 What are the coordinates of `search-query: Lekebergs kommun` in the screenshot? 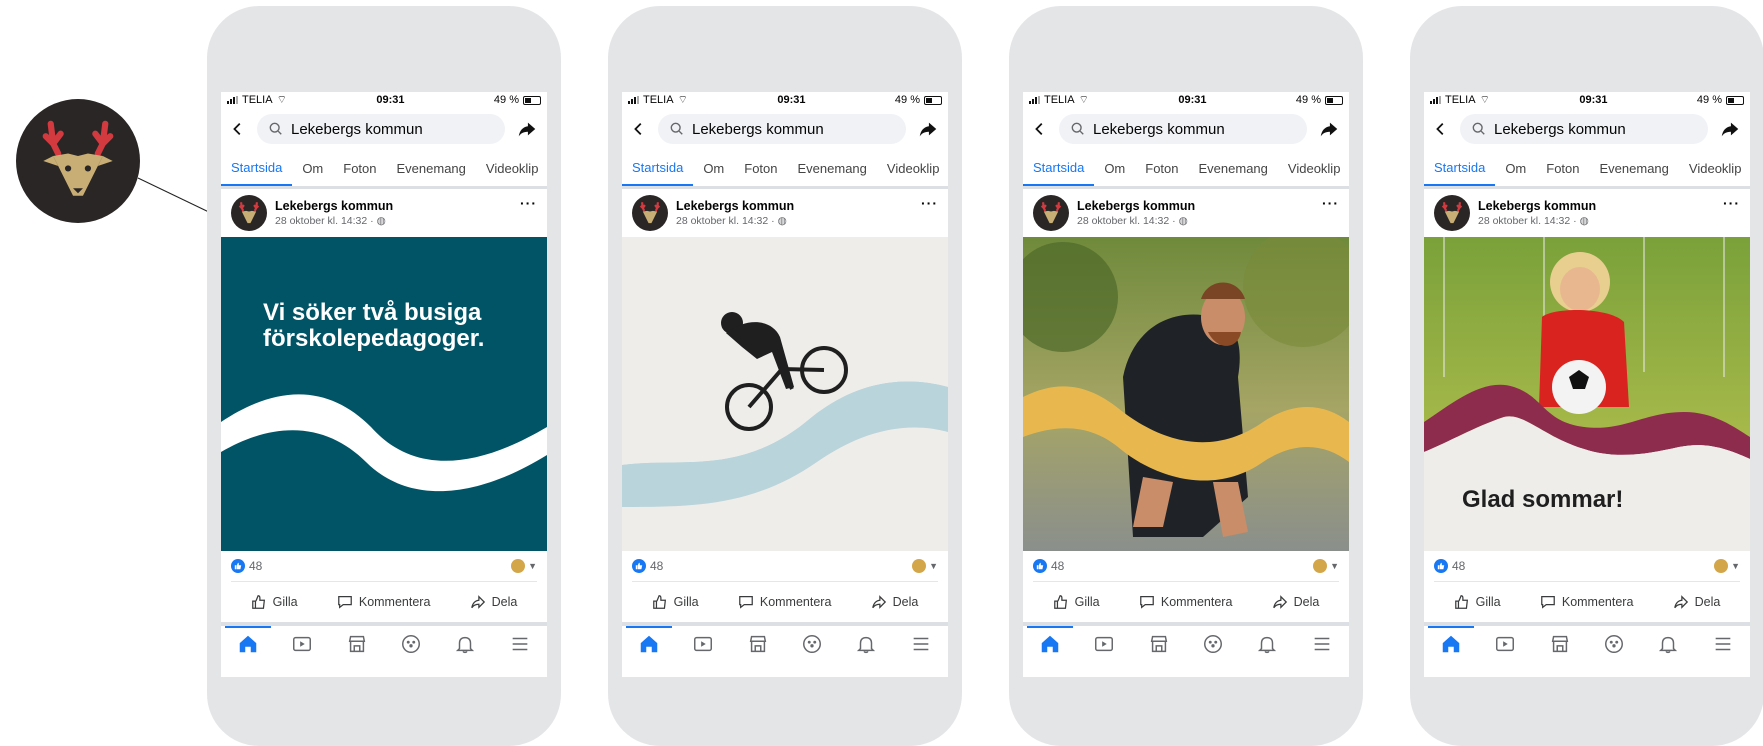 It's located at (1560, 129).